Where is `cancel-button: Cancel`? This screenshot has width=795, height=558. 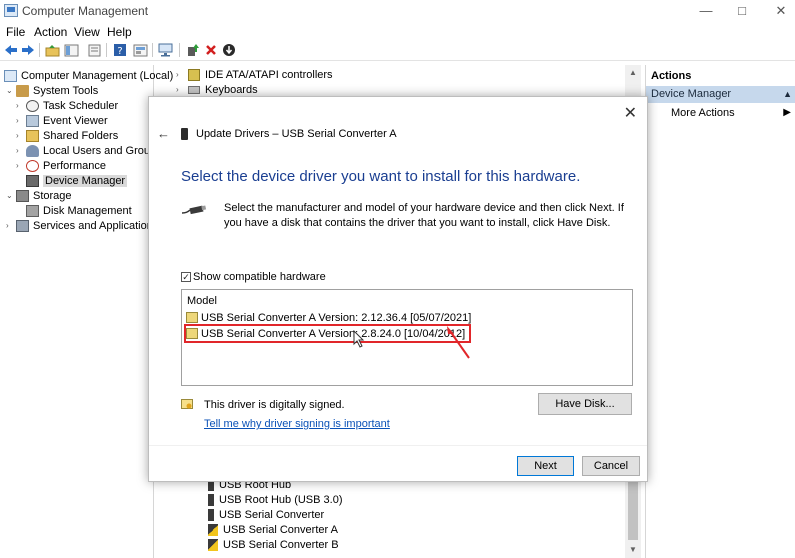 cancel-button: Cancel is located at coordinates (611, 466).